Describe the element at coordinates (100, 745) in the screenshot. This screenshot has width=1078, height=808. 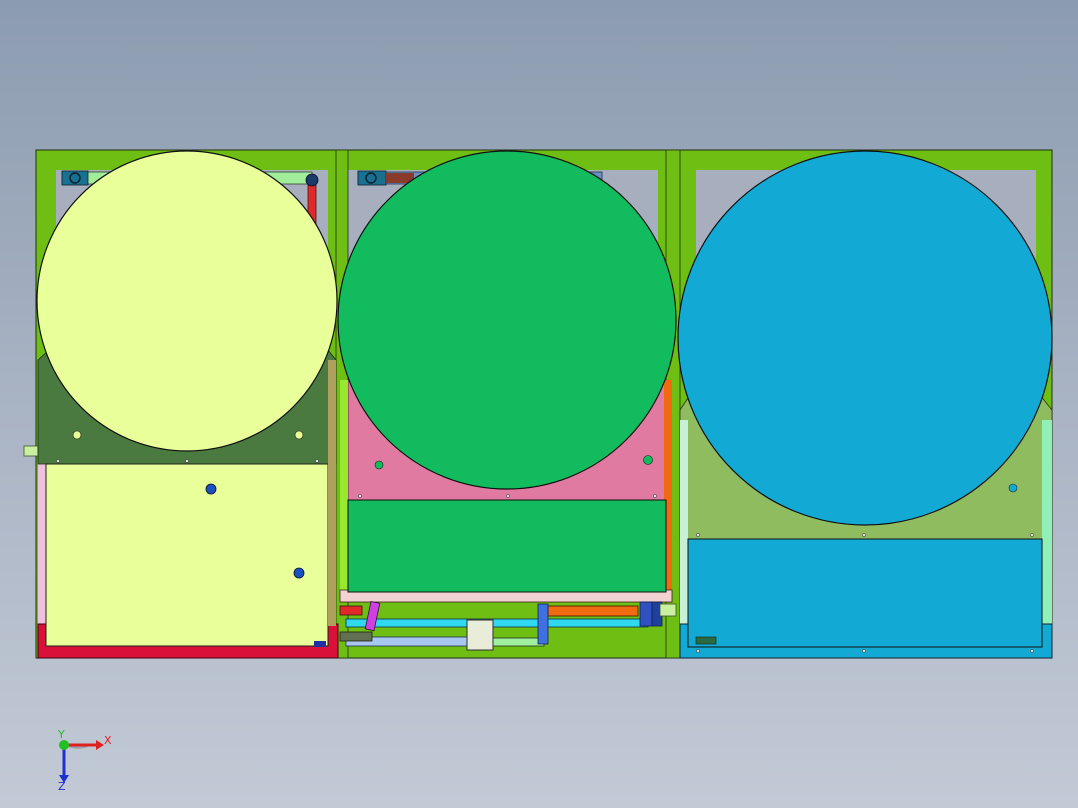
I see `x-axis-head` at that location.